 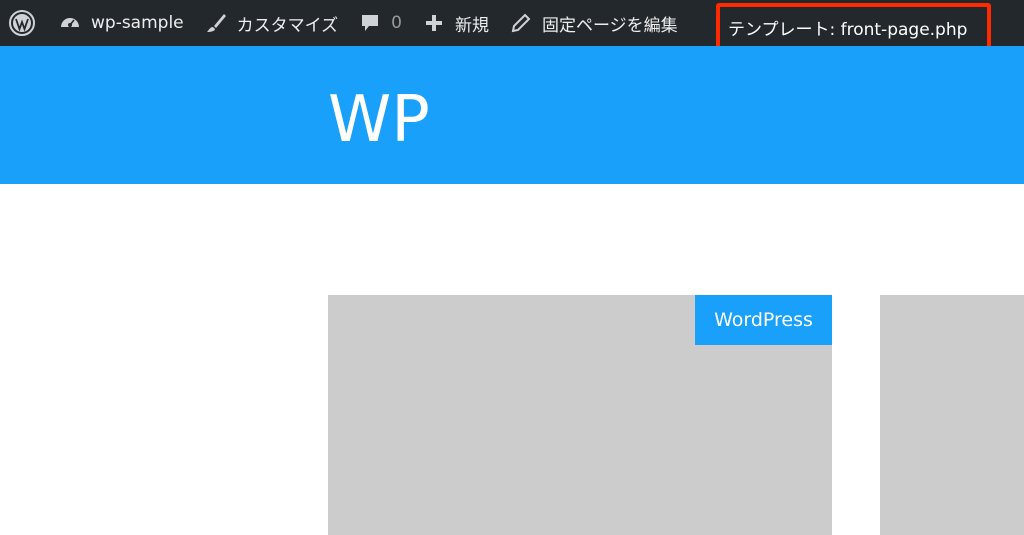 I want to click on dashboard-icon, so click(x=70, y=23).